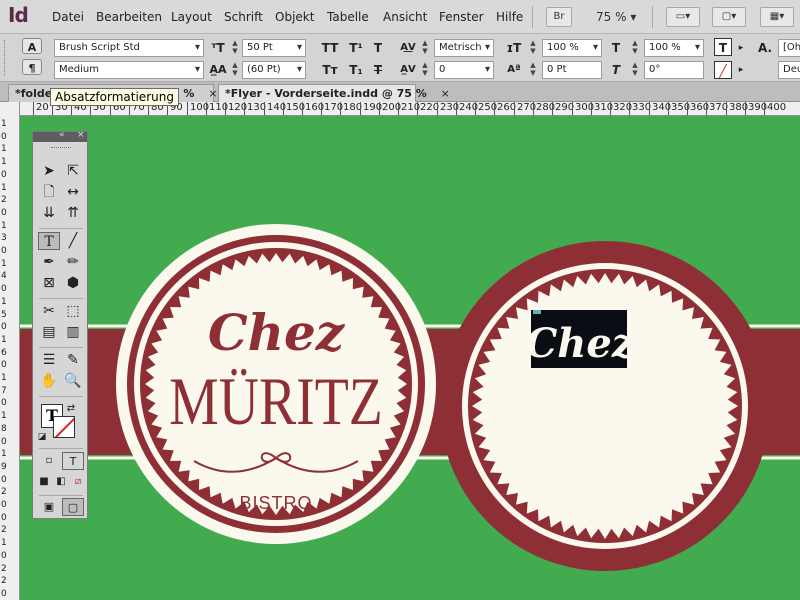 Image resolution: width=800 pixels, height=600 pixels. Describe the element at coordinates (4, 466) in the screenshot. I see `ruler-label: 9` at that location.